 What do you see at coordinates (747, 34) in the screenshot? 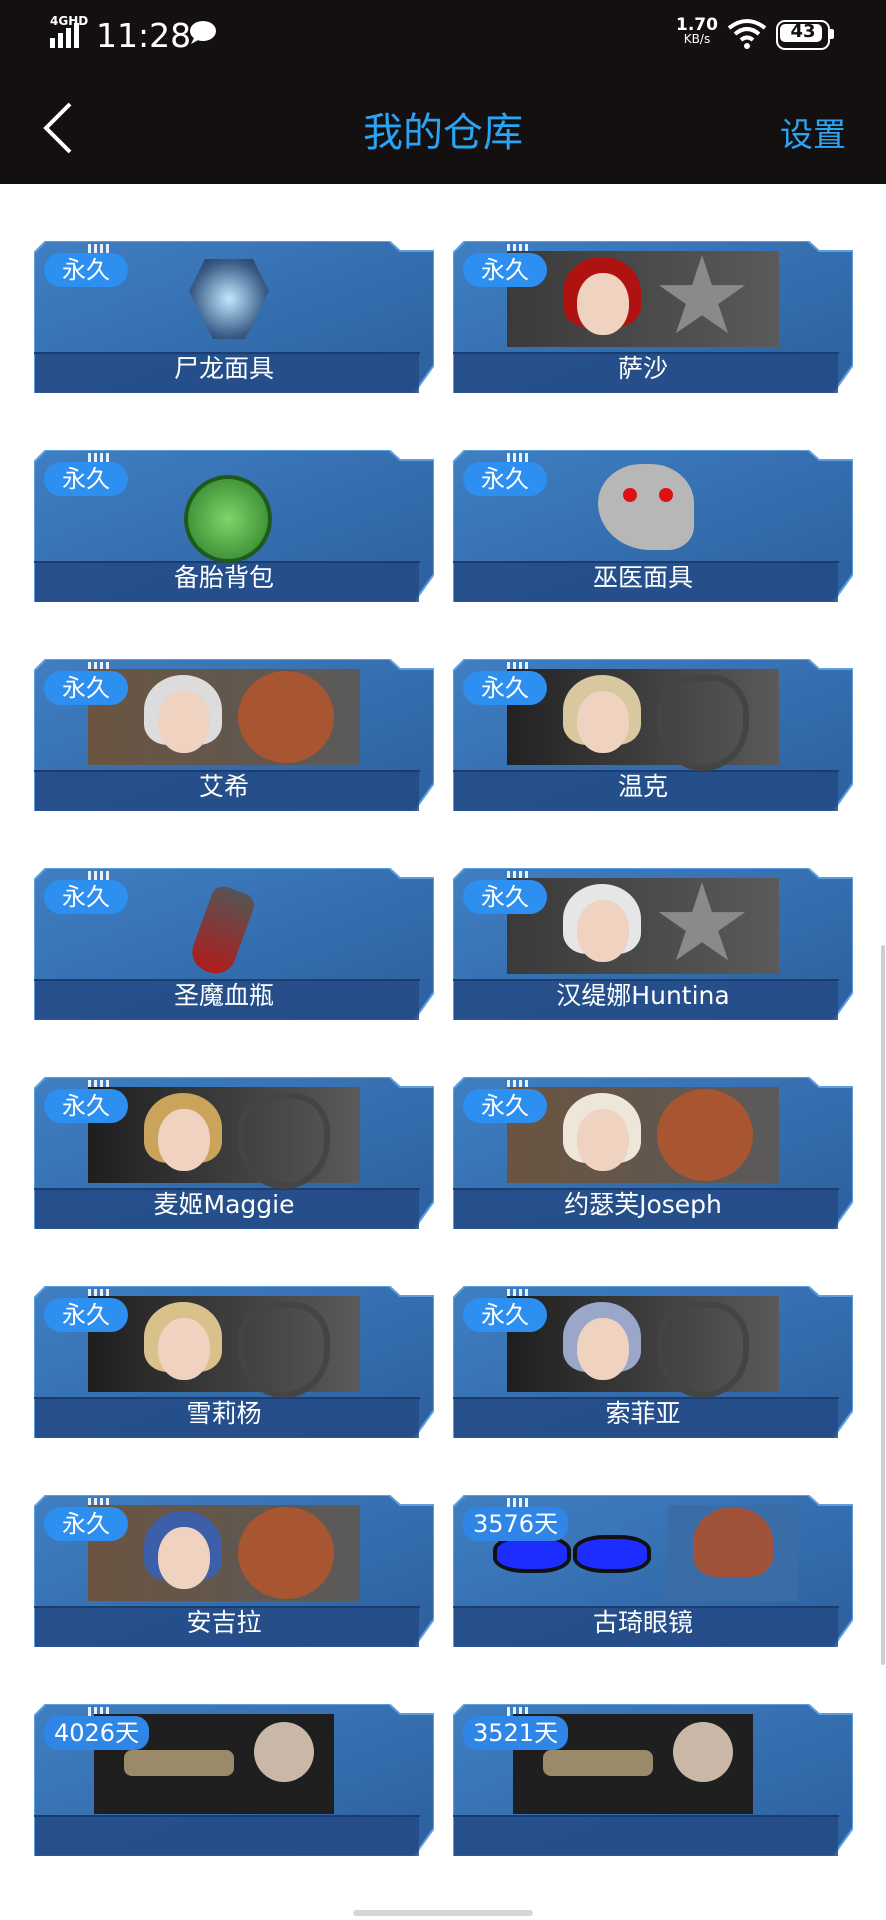
I see `wifi-icon` at bounding box center [747, 34].